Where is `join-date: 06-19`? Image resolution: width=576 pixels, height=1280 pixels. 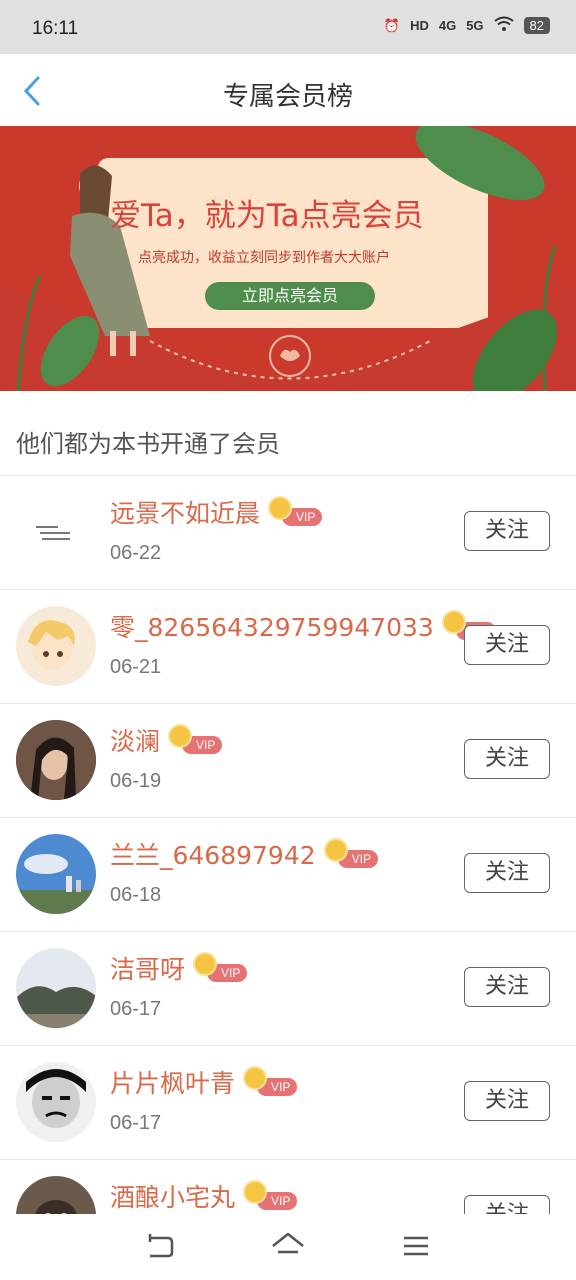
join-date: 06-19 is located at coordinates (136, 781).